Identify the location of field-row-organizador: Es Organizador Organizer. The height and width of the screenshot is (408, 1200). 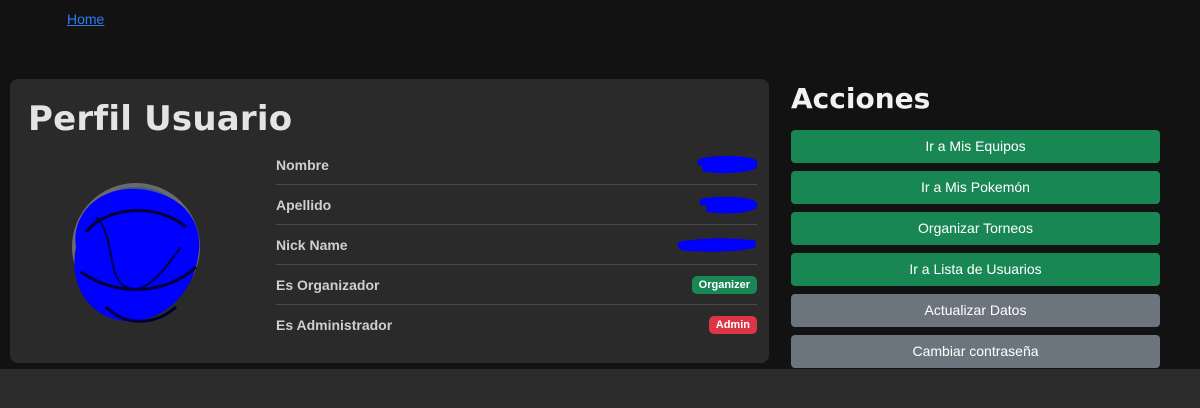
(516, 285).